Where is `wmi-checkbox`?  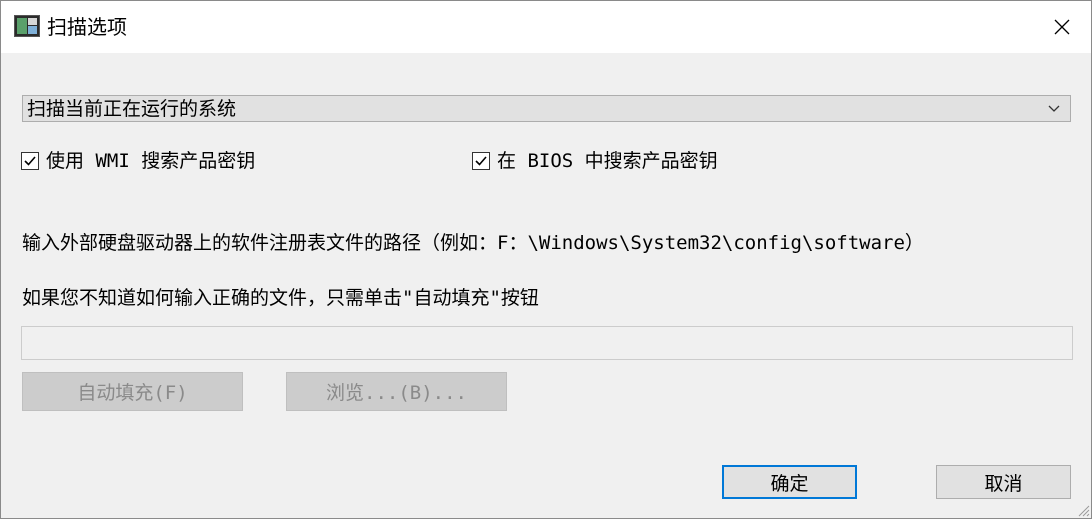 wmi-checkbox is located at coordinates (30, 161).